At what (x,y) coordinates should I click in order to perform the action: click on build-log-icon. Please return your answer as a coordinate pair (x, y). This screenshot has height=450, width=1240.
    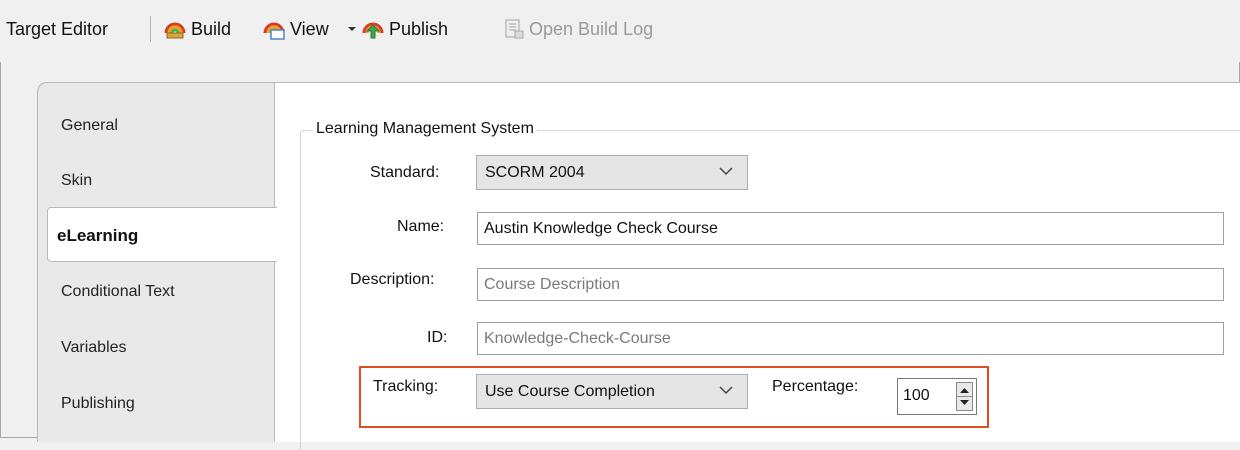
    Looking at the image, I should click on (514, 29).